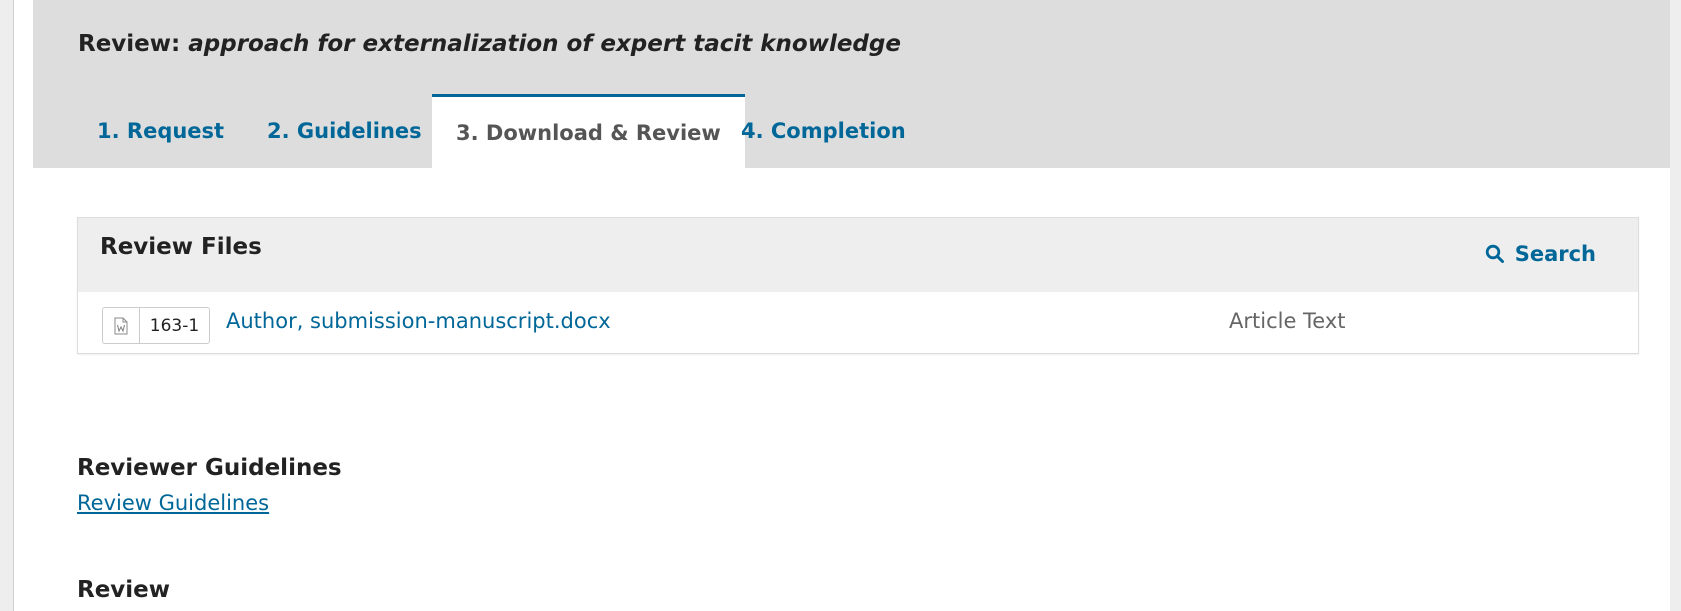 The image size is (1681, 611). I want to click on tab-guidelines: 2. Guidelines, so click(344, 131).